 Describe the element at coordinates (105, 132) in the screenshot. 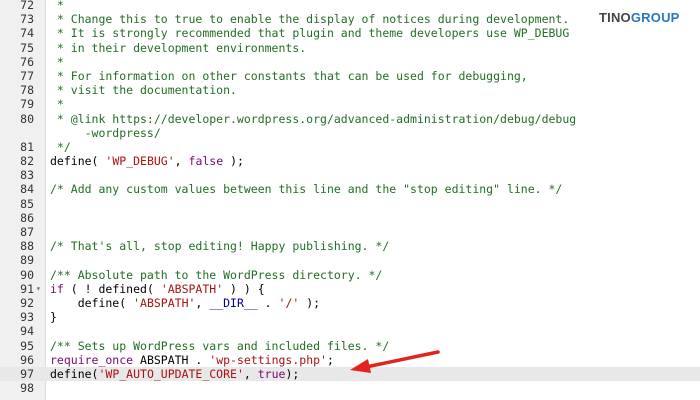

I see `code-token: -wordpress/` at that location.